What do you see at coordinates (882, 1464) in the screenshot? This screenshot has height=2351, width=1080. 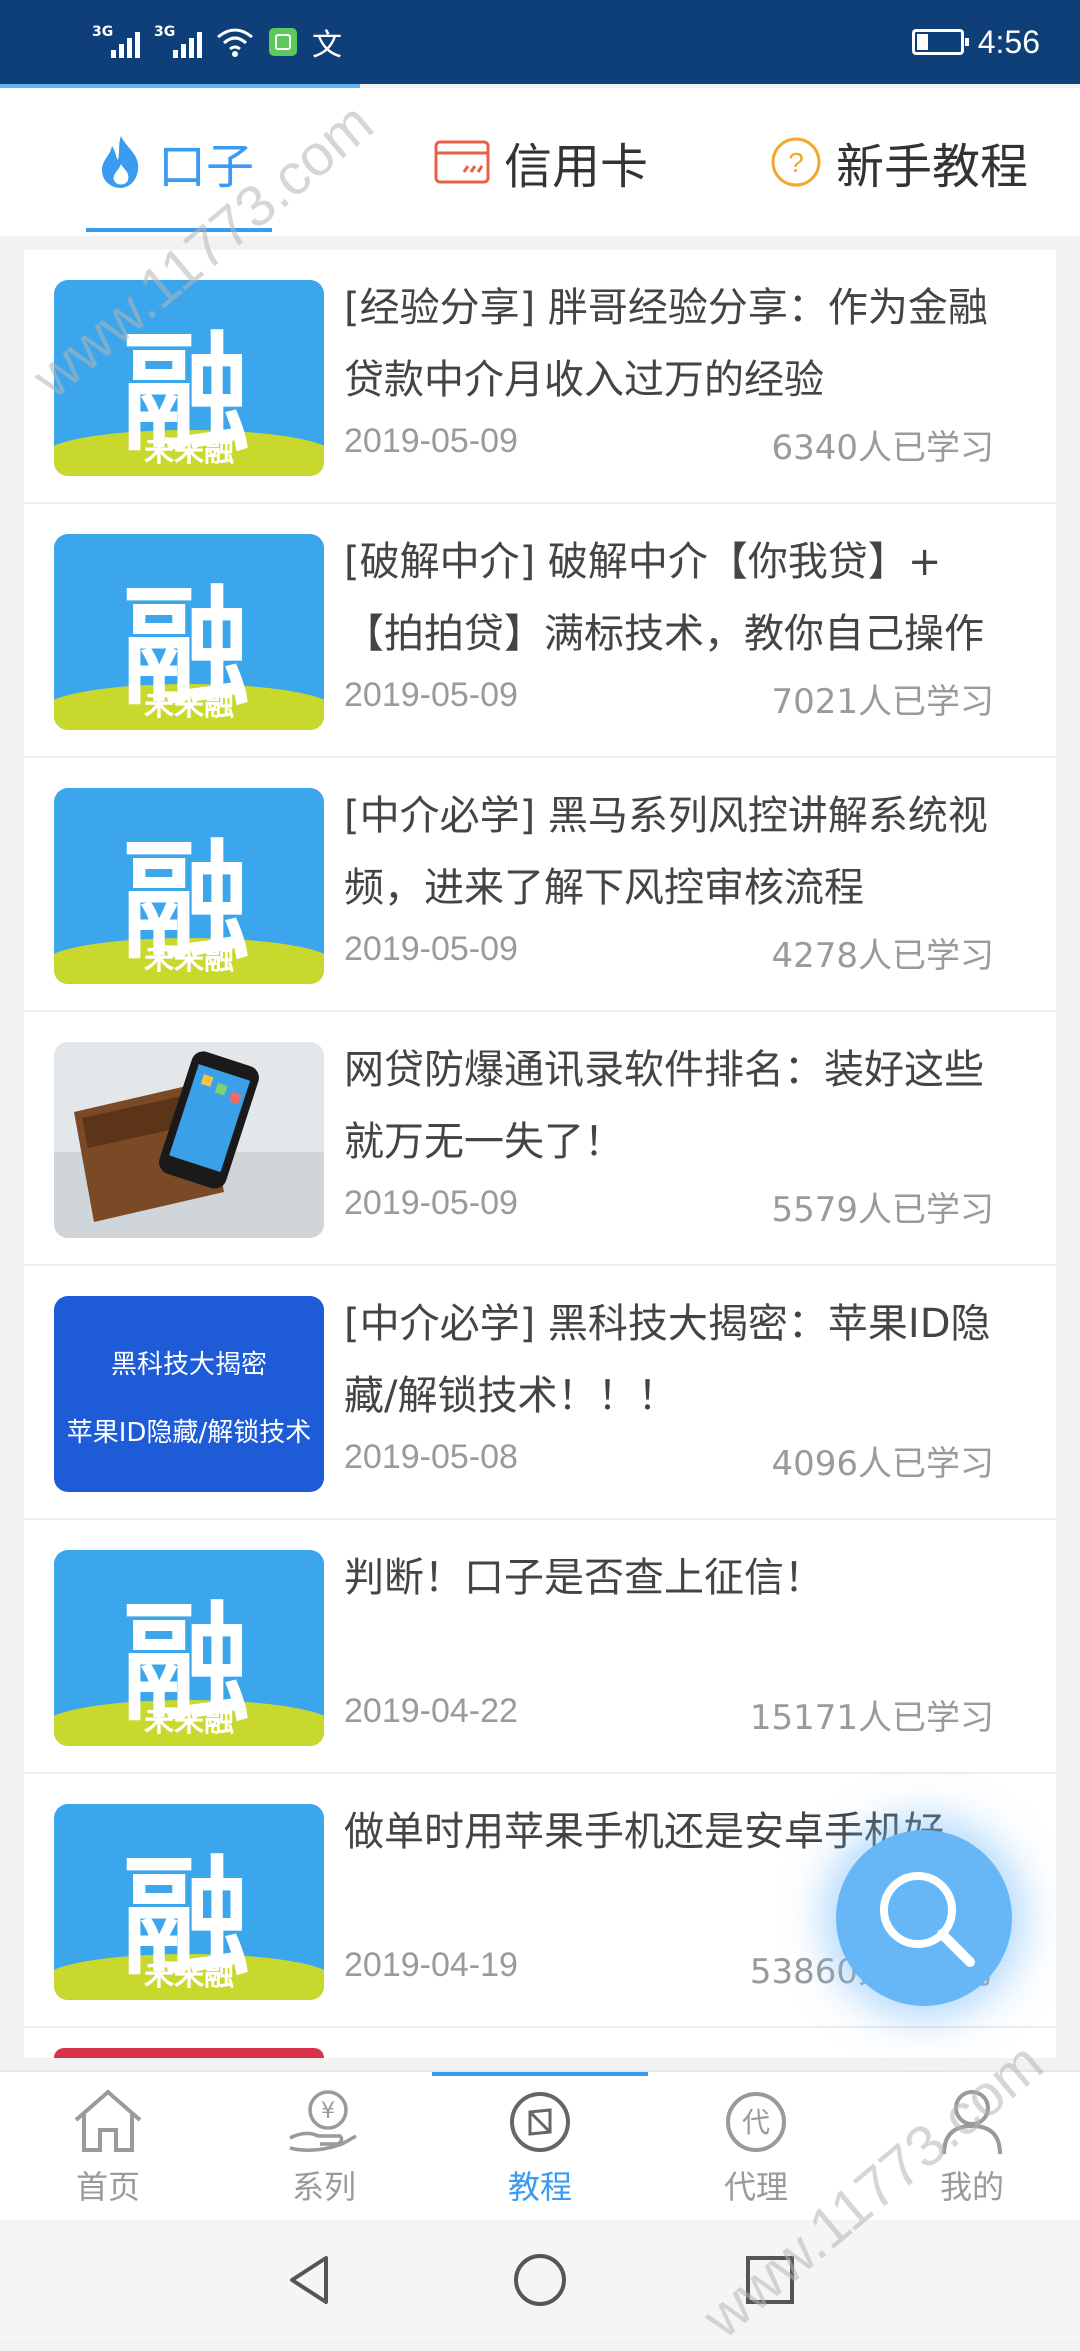 I see `article-learner-count: 4096人已学习` at bounding box center [882, 1464].